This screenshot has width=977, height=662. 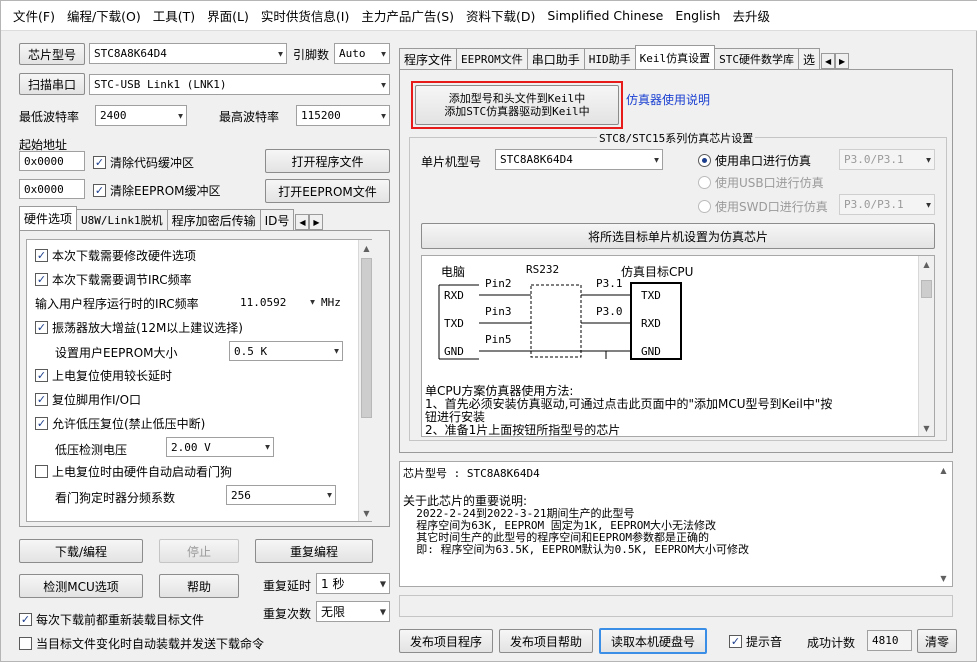 What do you see at coordinates (362, 53) in the screenshot?
I see `pins-select: Auto ▼` at bounding box center [362, 53].